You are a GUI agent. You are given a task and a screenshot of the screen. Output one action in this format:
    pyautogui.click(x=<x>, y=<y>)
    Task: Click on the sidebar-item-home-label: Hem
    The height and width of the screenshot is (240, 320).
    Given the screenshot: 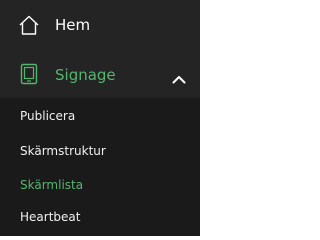 What is the action you would take?
    pyautogui.click(x=73, y=25)
    